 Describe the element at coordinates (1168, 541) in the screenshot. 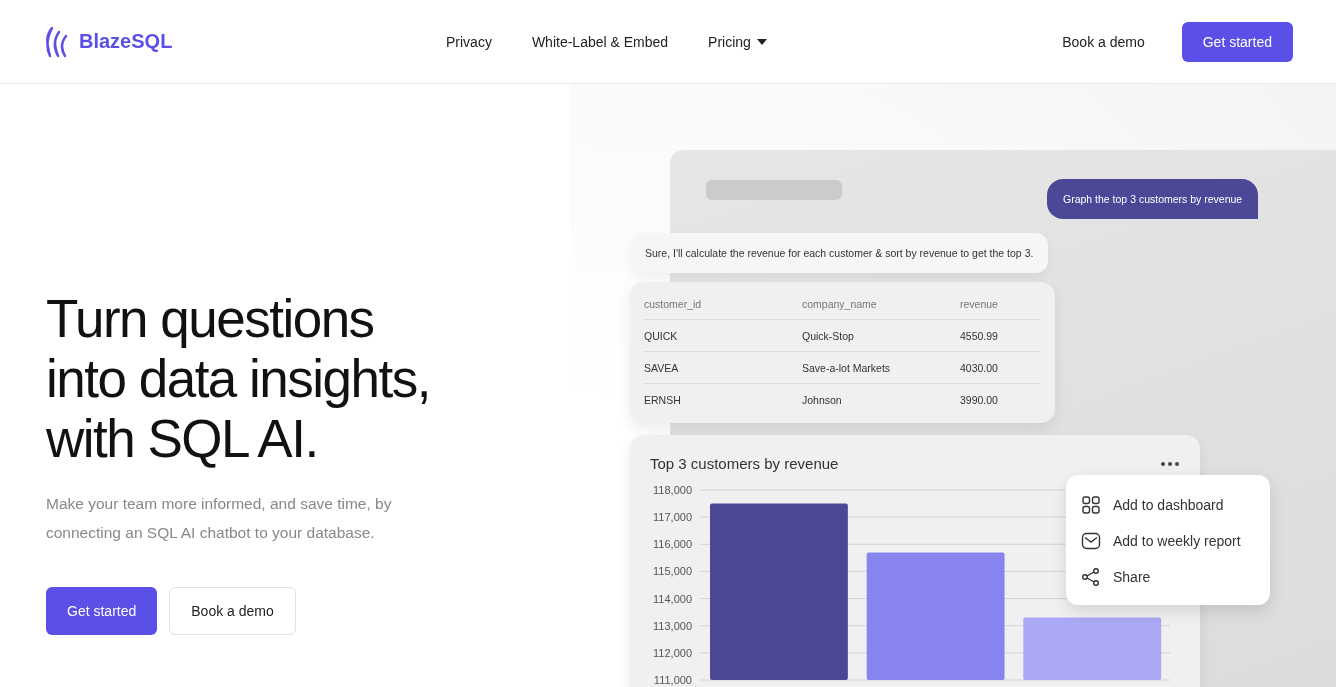

I see `menu-item: Add to weekly report` at that location.